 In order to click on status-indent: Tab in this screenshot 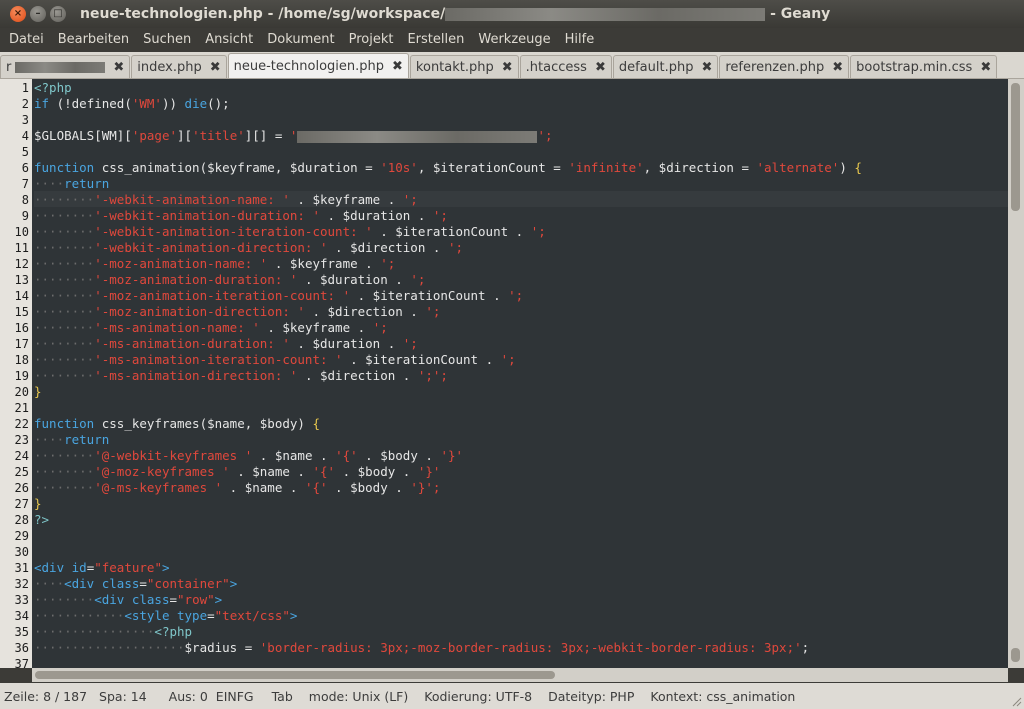, I will do `click(282, 696)`.